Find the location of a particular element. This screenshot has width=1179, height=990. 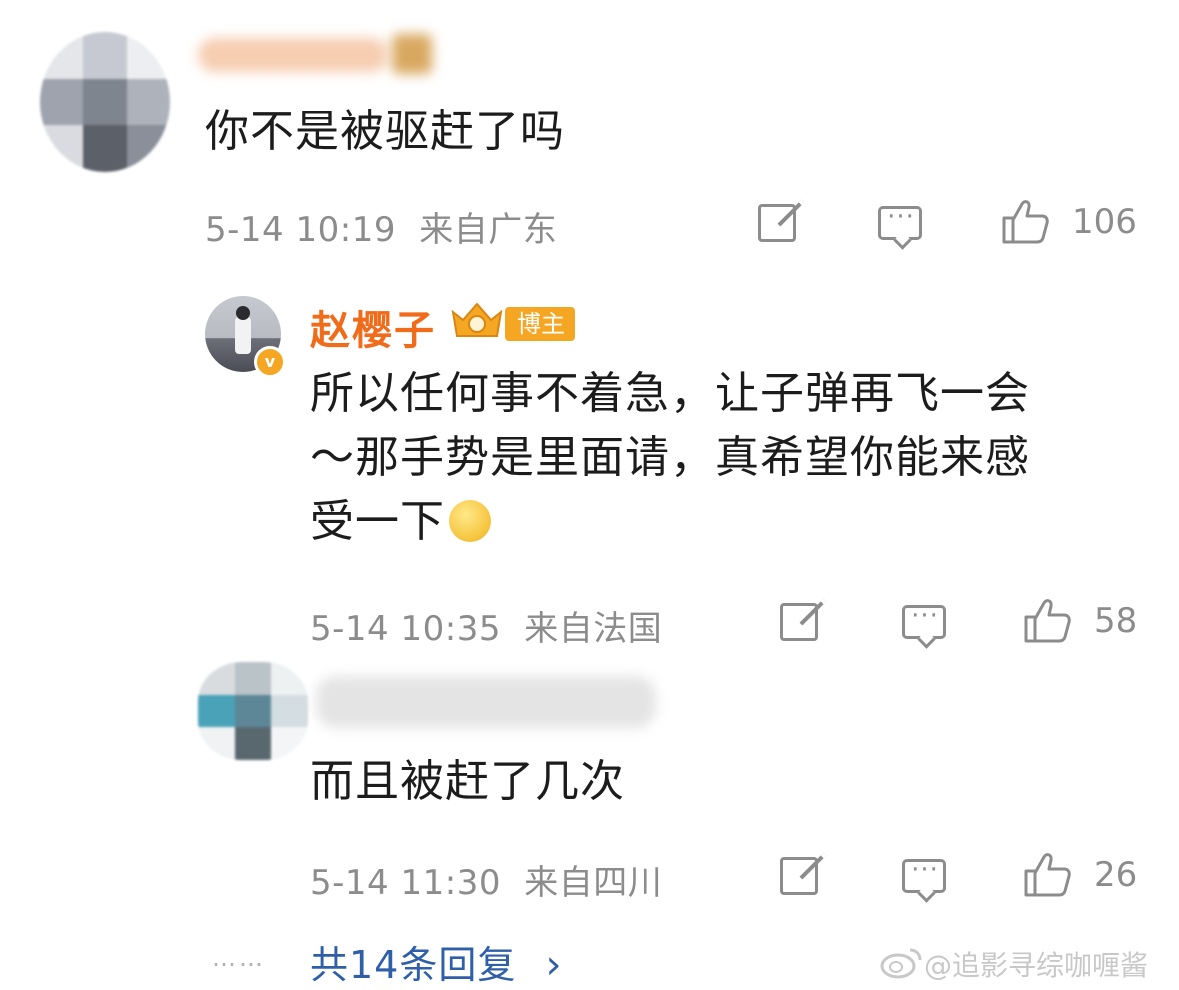

comment-text: 你不是被驱赶了吗 is located at coordinates (385, 131).